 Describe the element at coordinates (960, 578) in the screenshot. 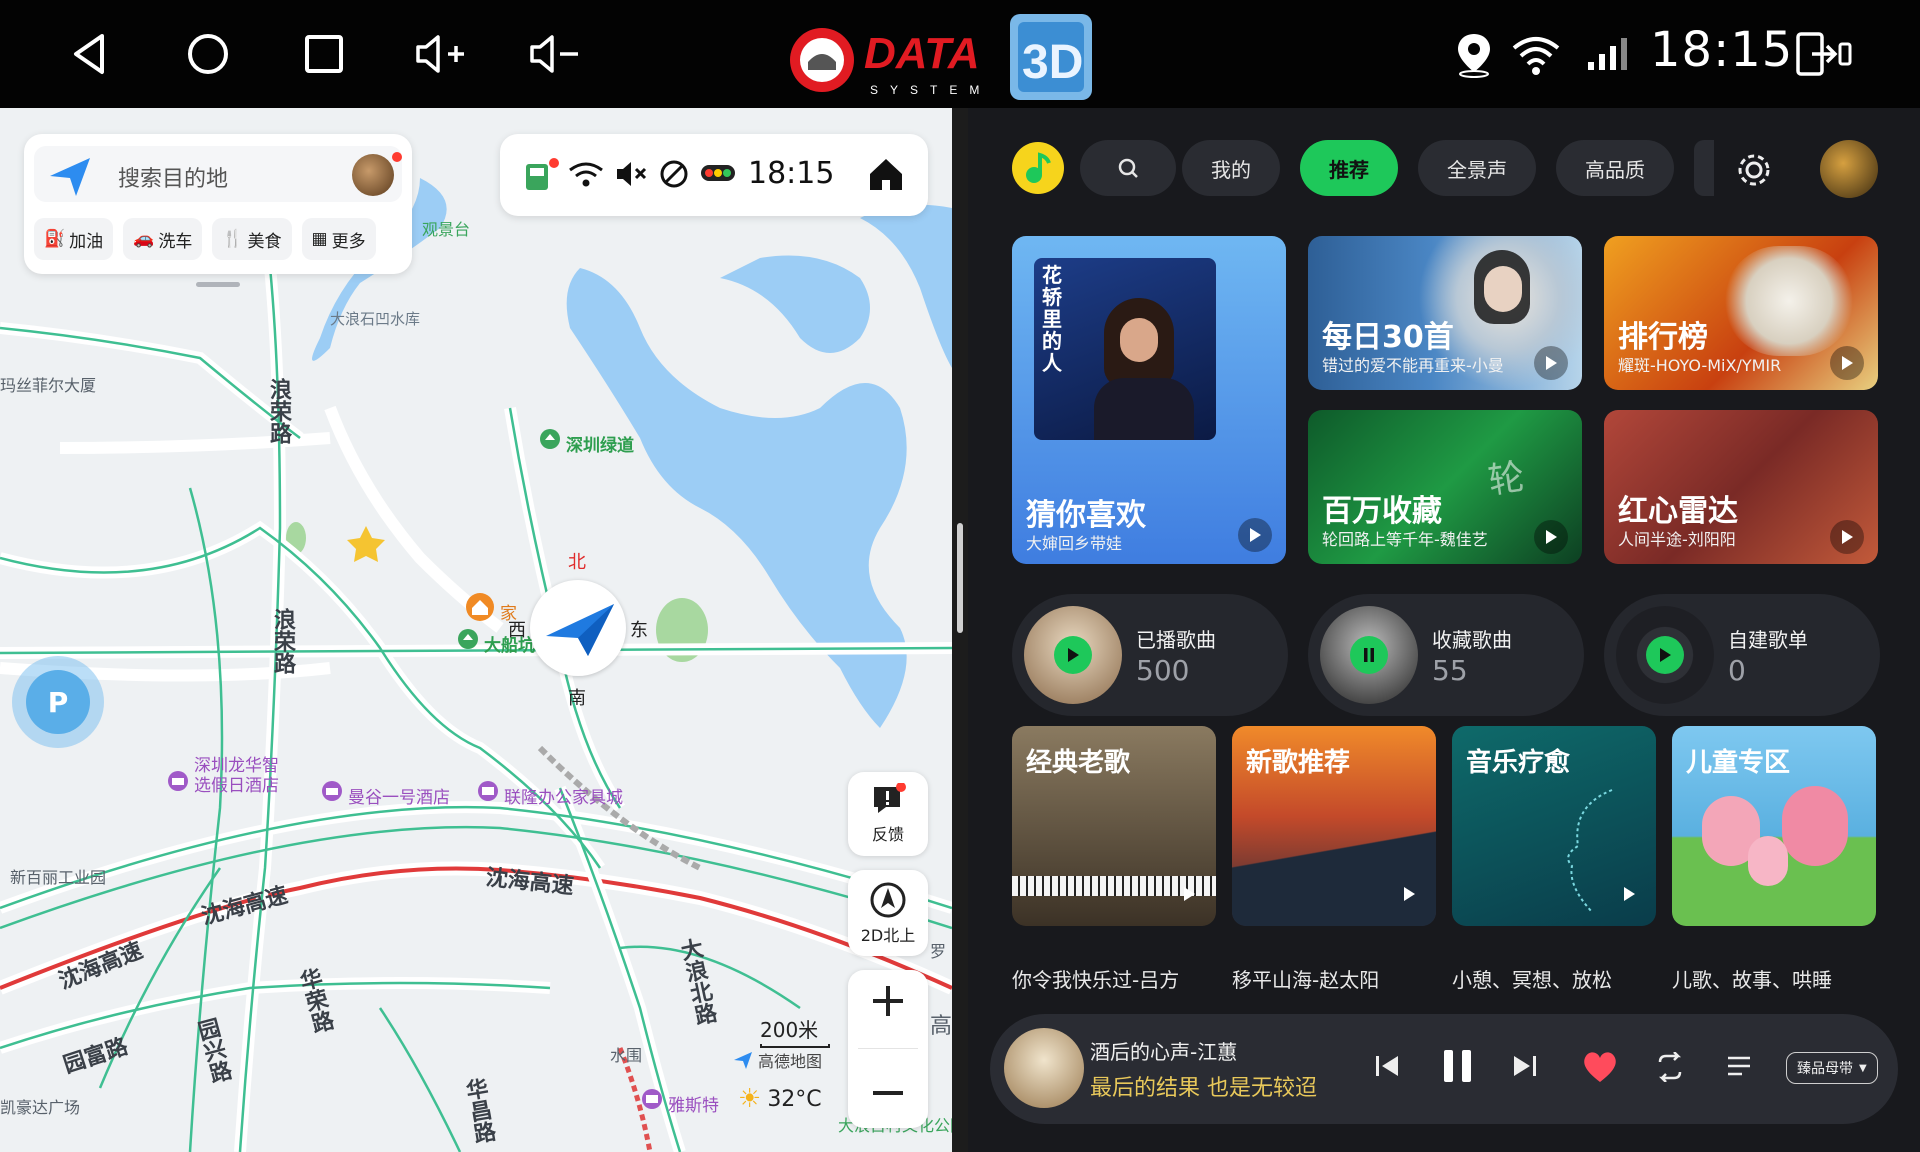

I see `split-handle` at that location.